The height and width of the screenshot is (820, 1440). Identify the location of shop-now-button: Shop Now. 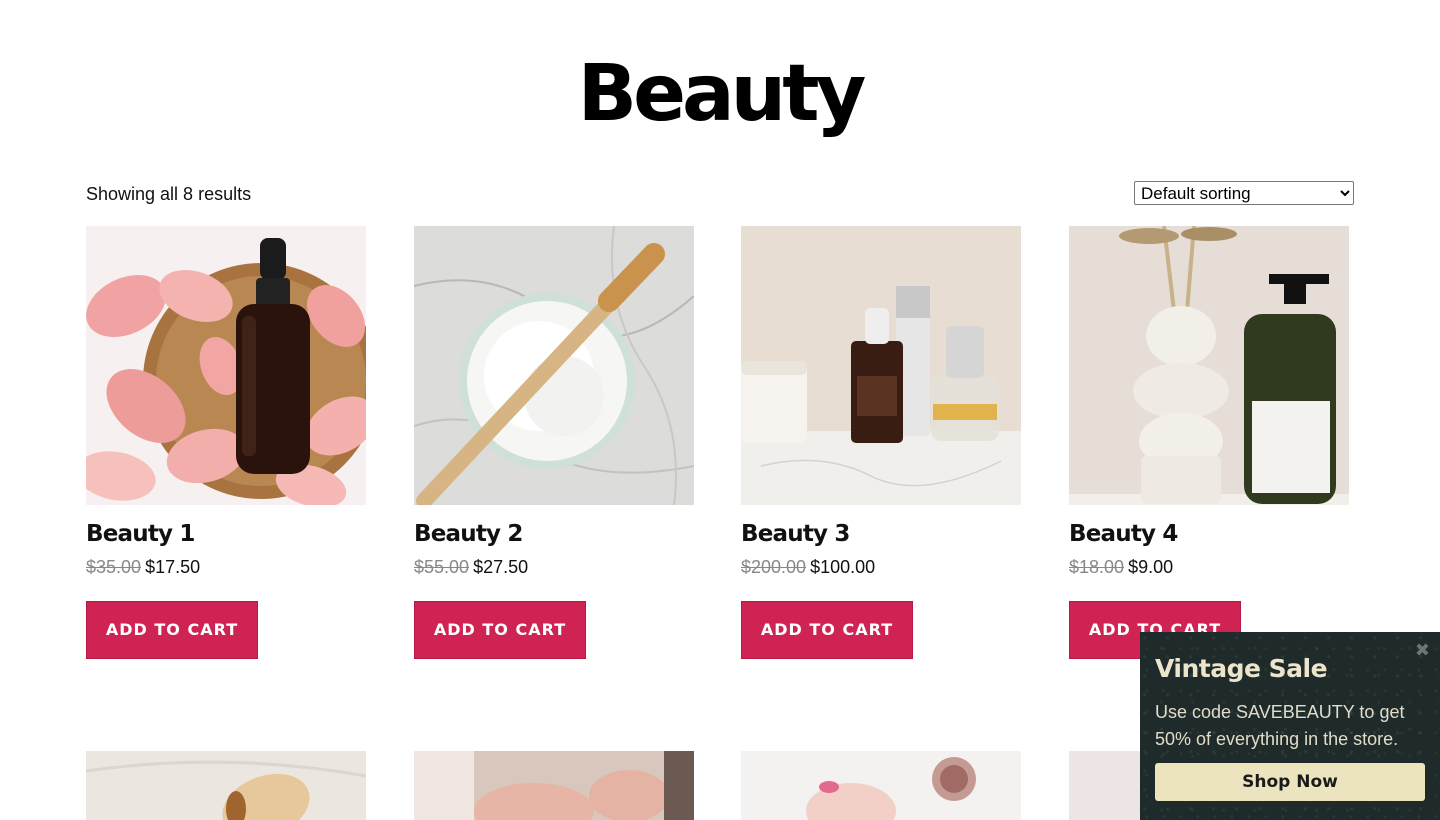
(1290, 782).